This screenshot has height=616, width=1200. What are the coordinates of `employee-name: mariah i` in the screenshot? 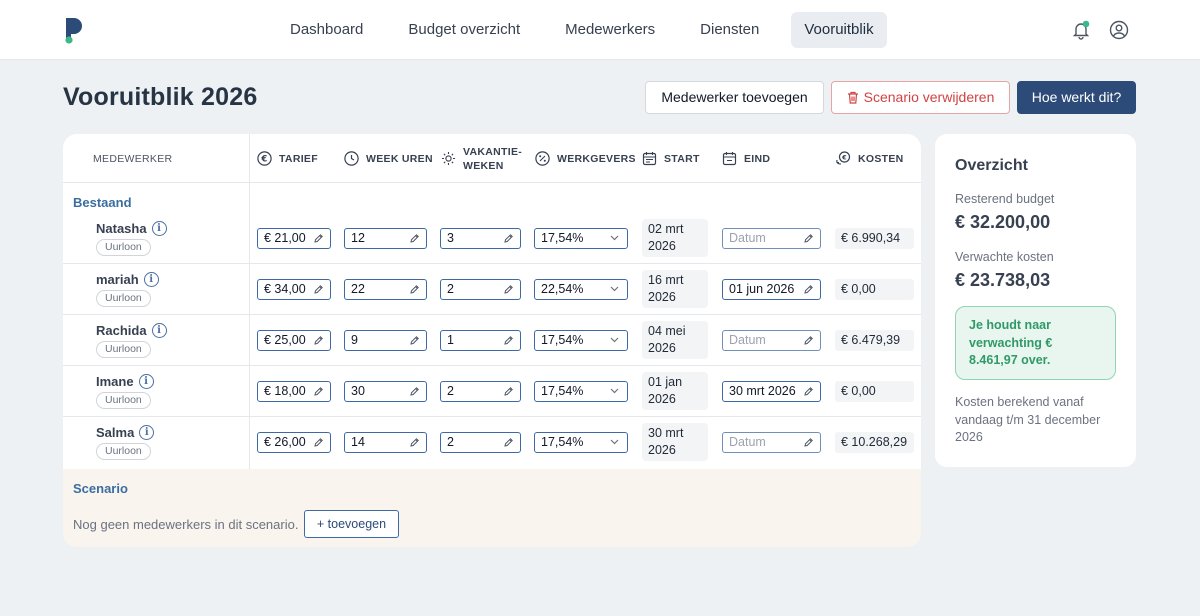 It's located at (127, 279).